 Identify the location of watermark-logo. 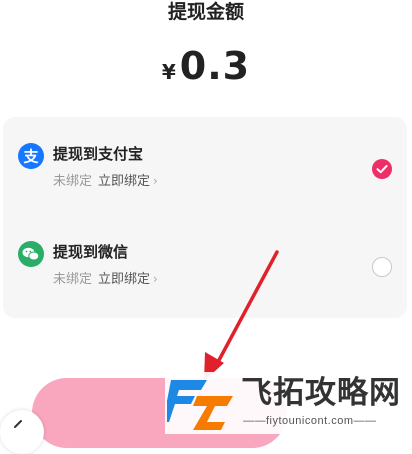
(200, 405).